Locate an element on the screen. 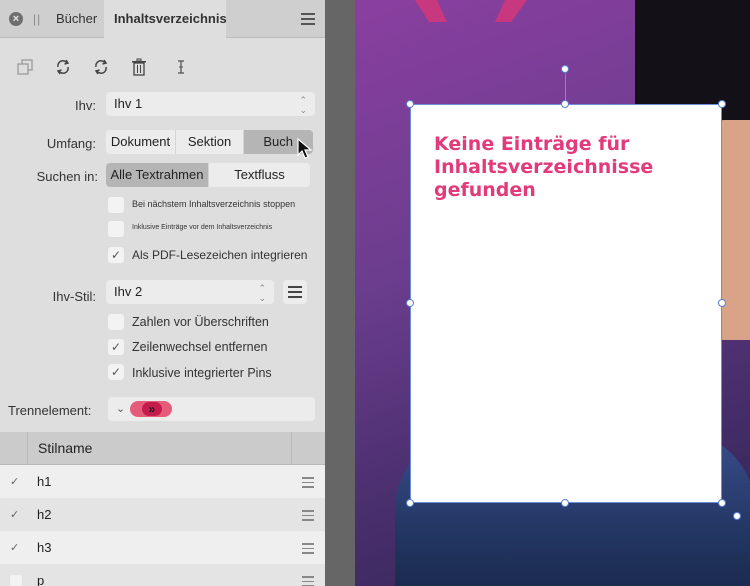  search-in-label: Suchen in: is located at coordinates (67, 176).